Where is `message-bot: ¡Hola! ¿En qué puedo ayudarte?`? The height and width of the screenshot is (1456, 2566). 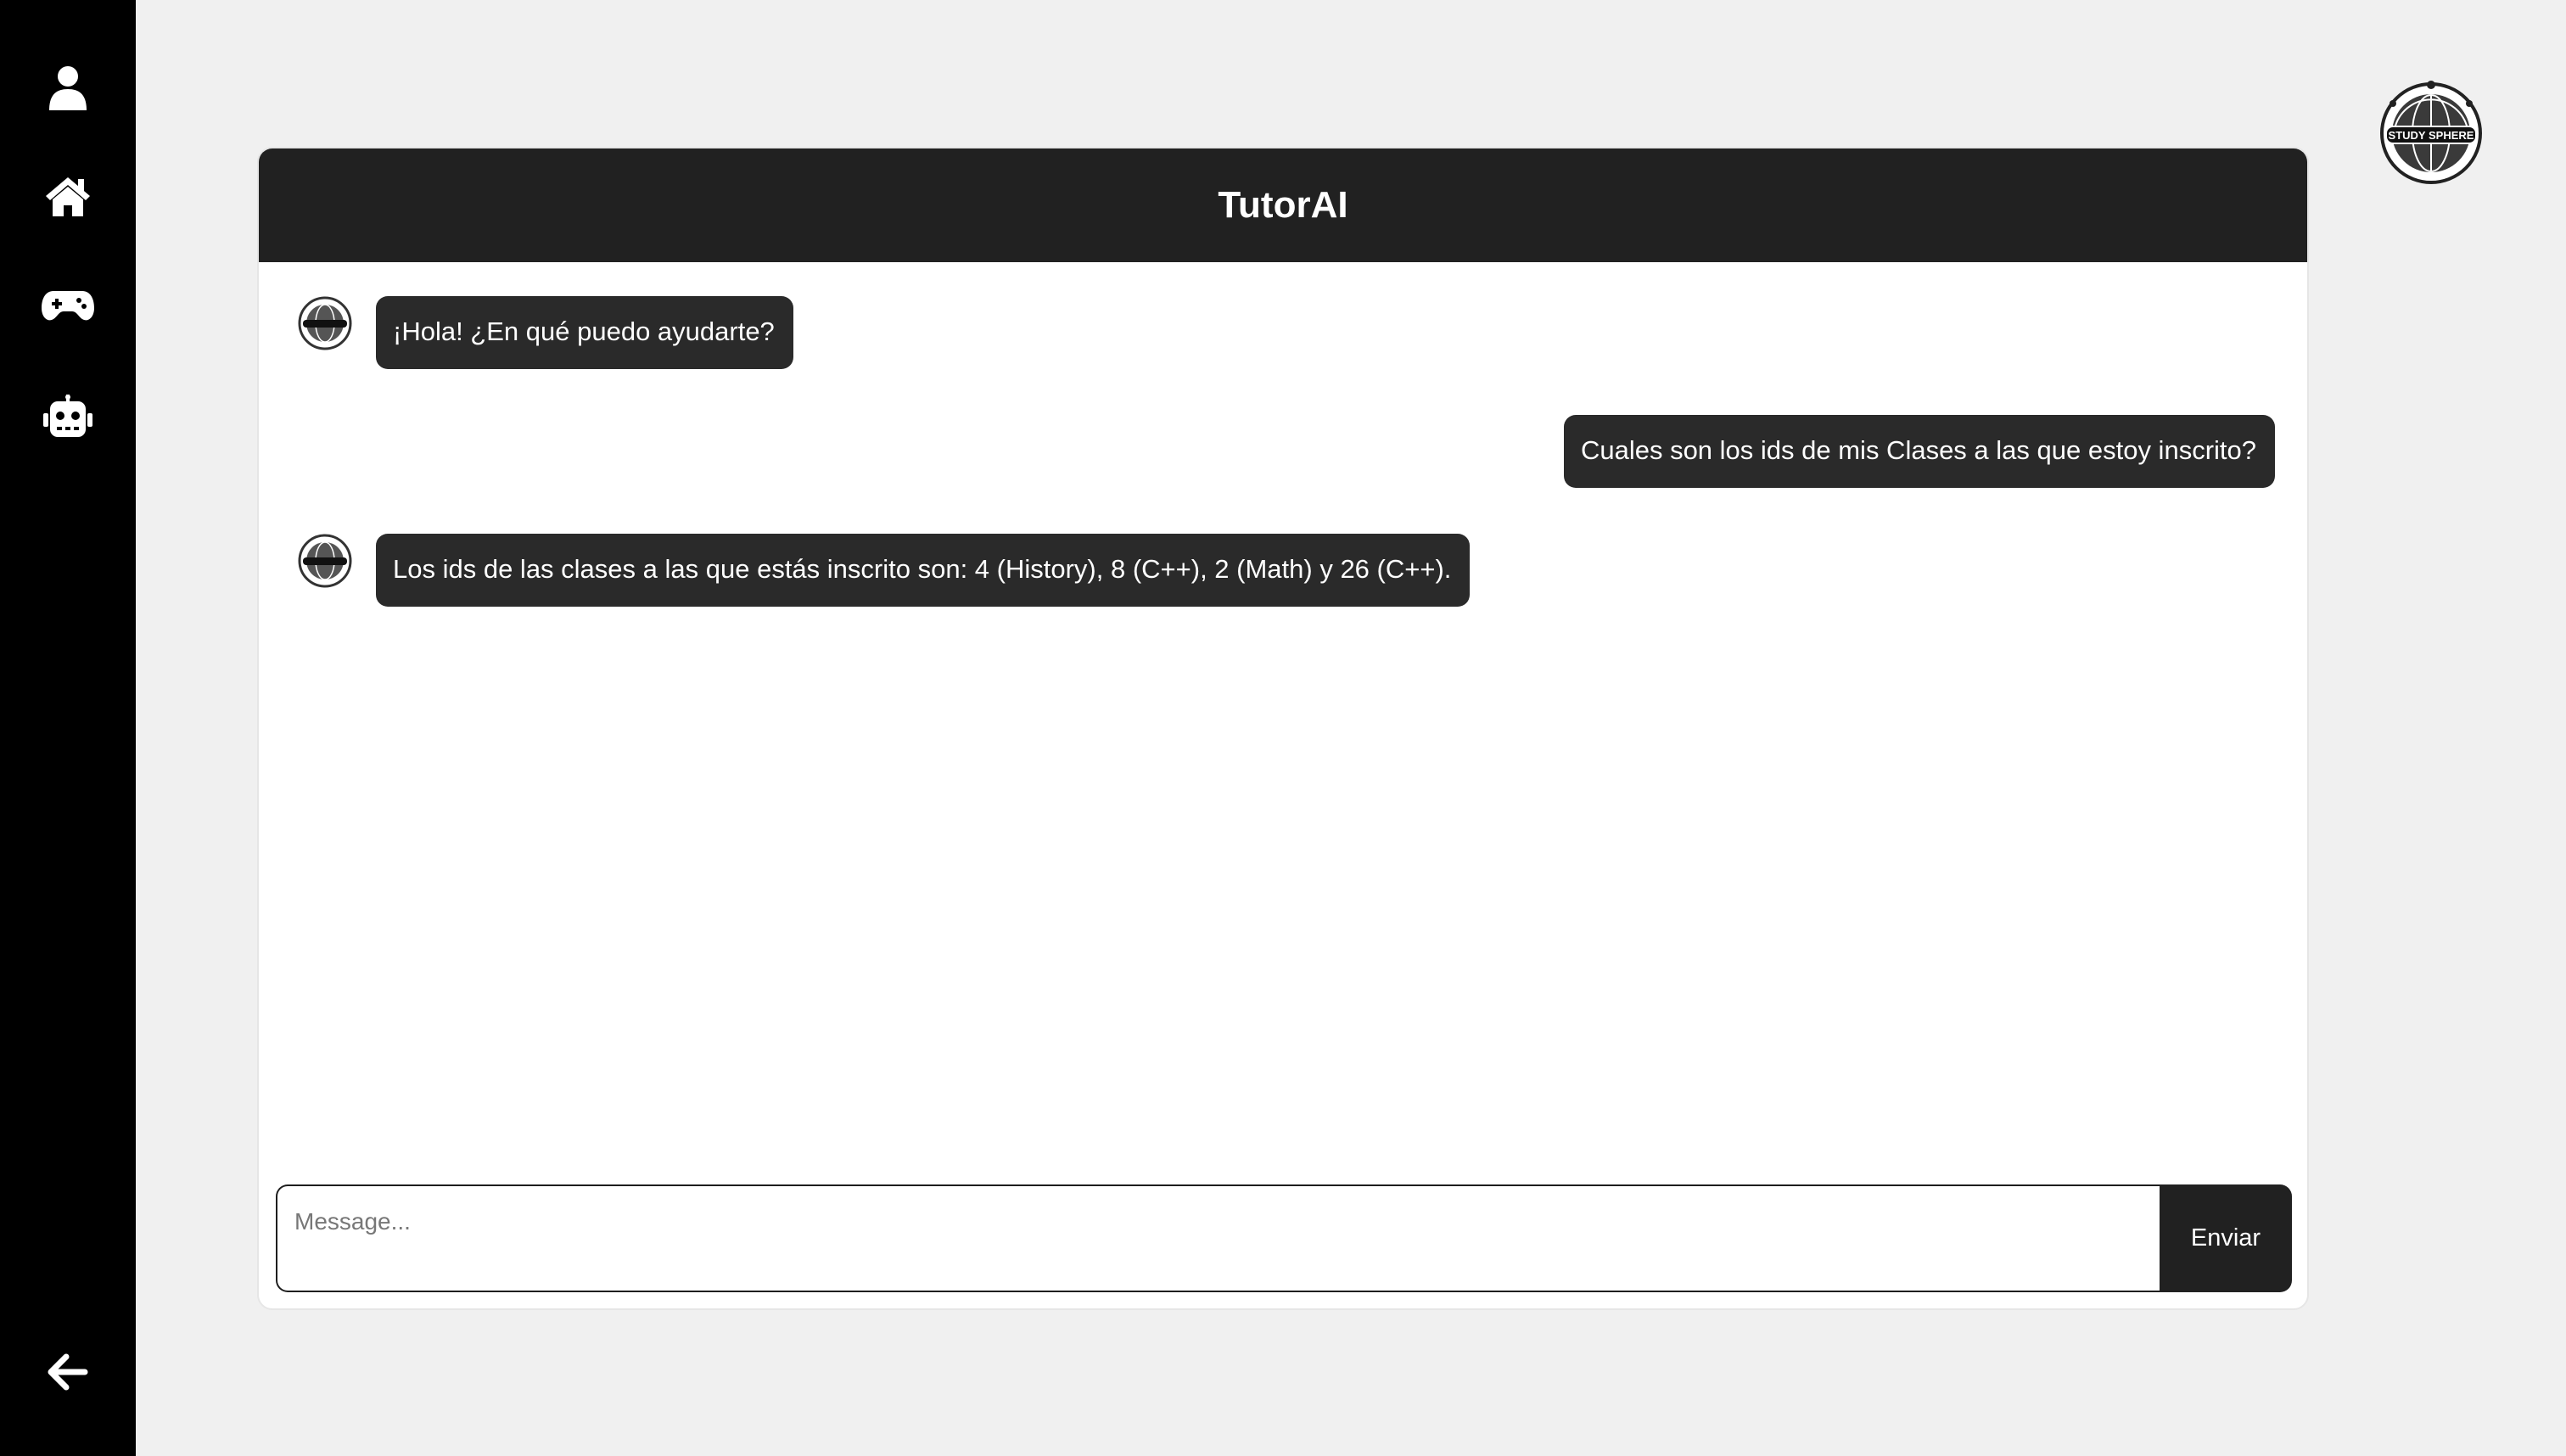 message-bot: ¡Hola! ¿En qué puedo ayudarte? is located at coordinates (545, 332).